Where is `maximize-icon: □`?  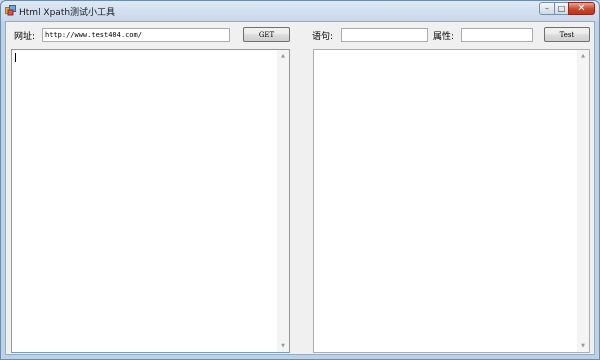
maximize-icon: □ is located at coordinates (561, 8).